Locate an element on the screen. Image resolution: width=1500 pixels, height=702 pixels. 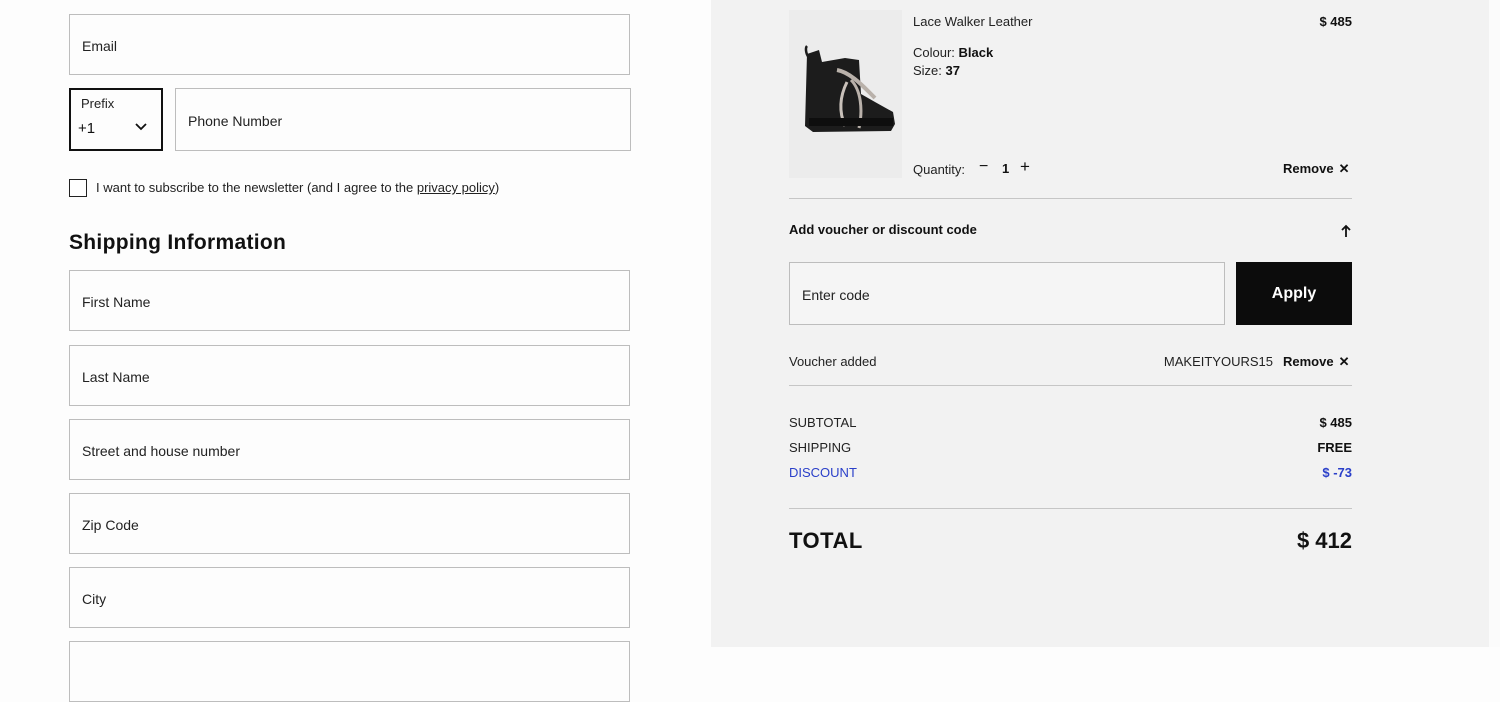
privacy-policy-link: privacy policy is located at coordinates (456, 187).